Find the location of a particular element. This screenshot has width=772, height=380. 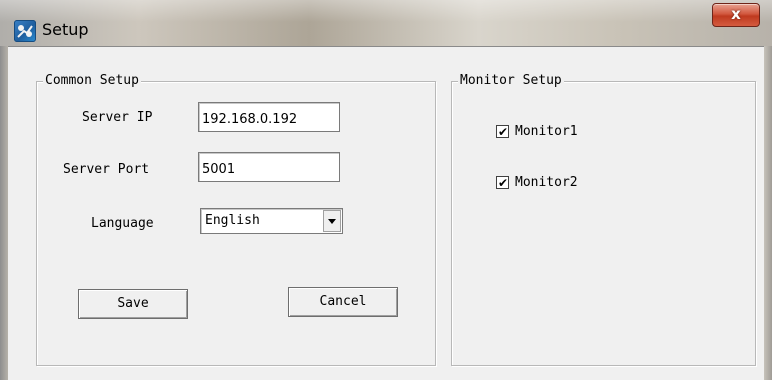

server-port-label: Server Port is located at coordinates (106, 169).